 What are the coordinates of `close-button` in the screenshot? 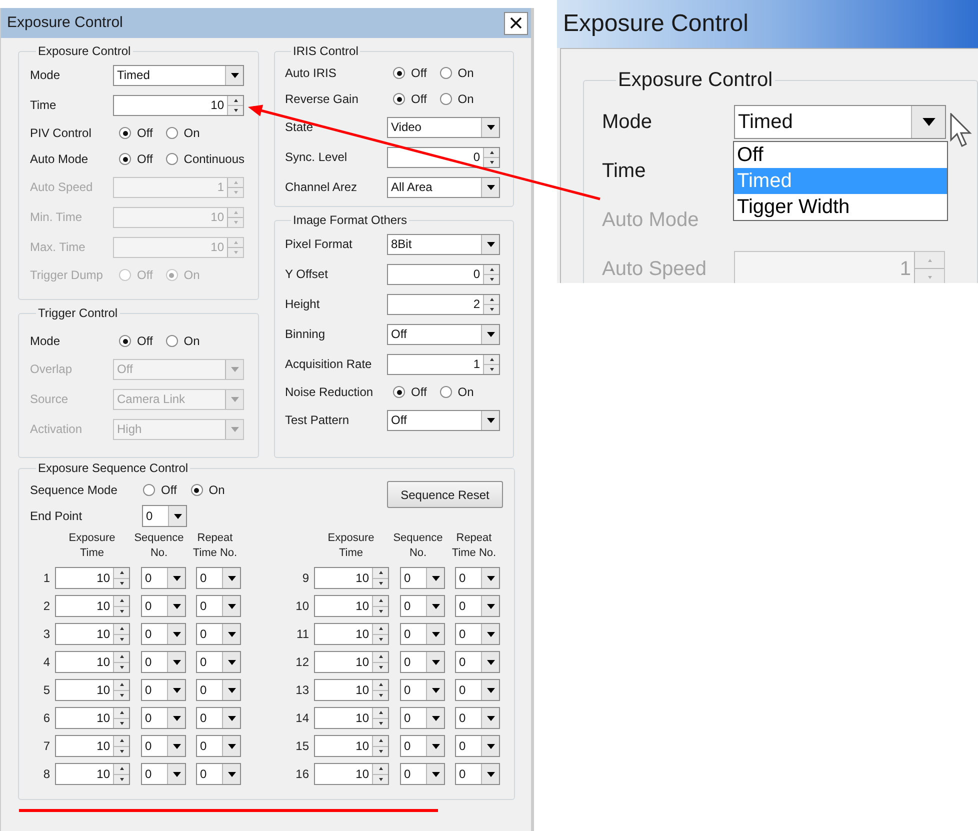 It's located at (516, 23).